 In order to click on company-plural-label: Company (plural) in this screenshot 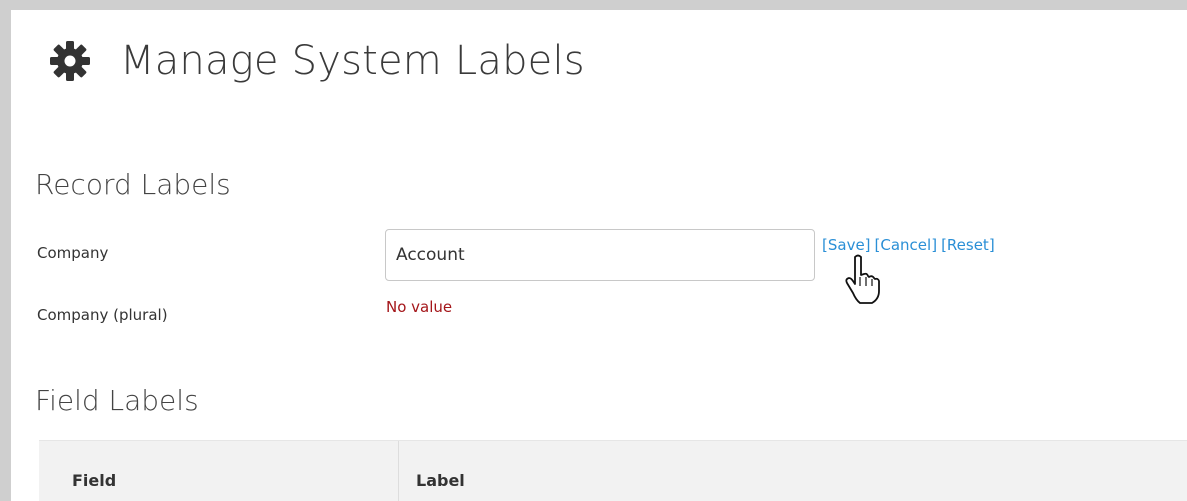, I will do `click(102, 315)`.